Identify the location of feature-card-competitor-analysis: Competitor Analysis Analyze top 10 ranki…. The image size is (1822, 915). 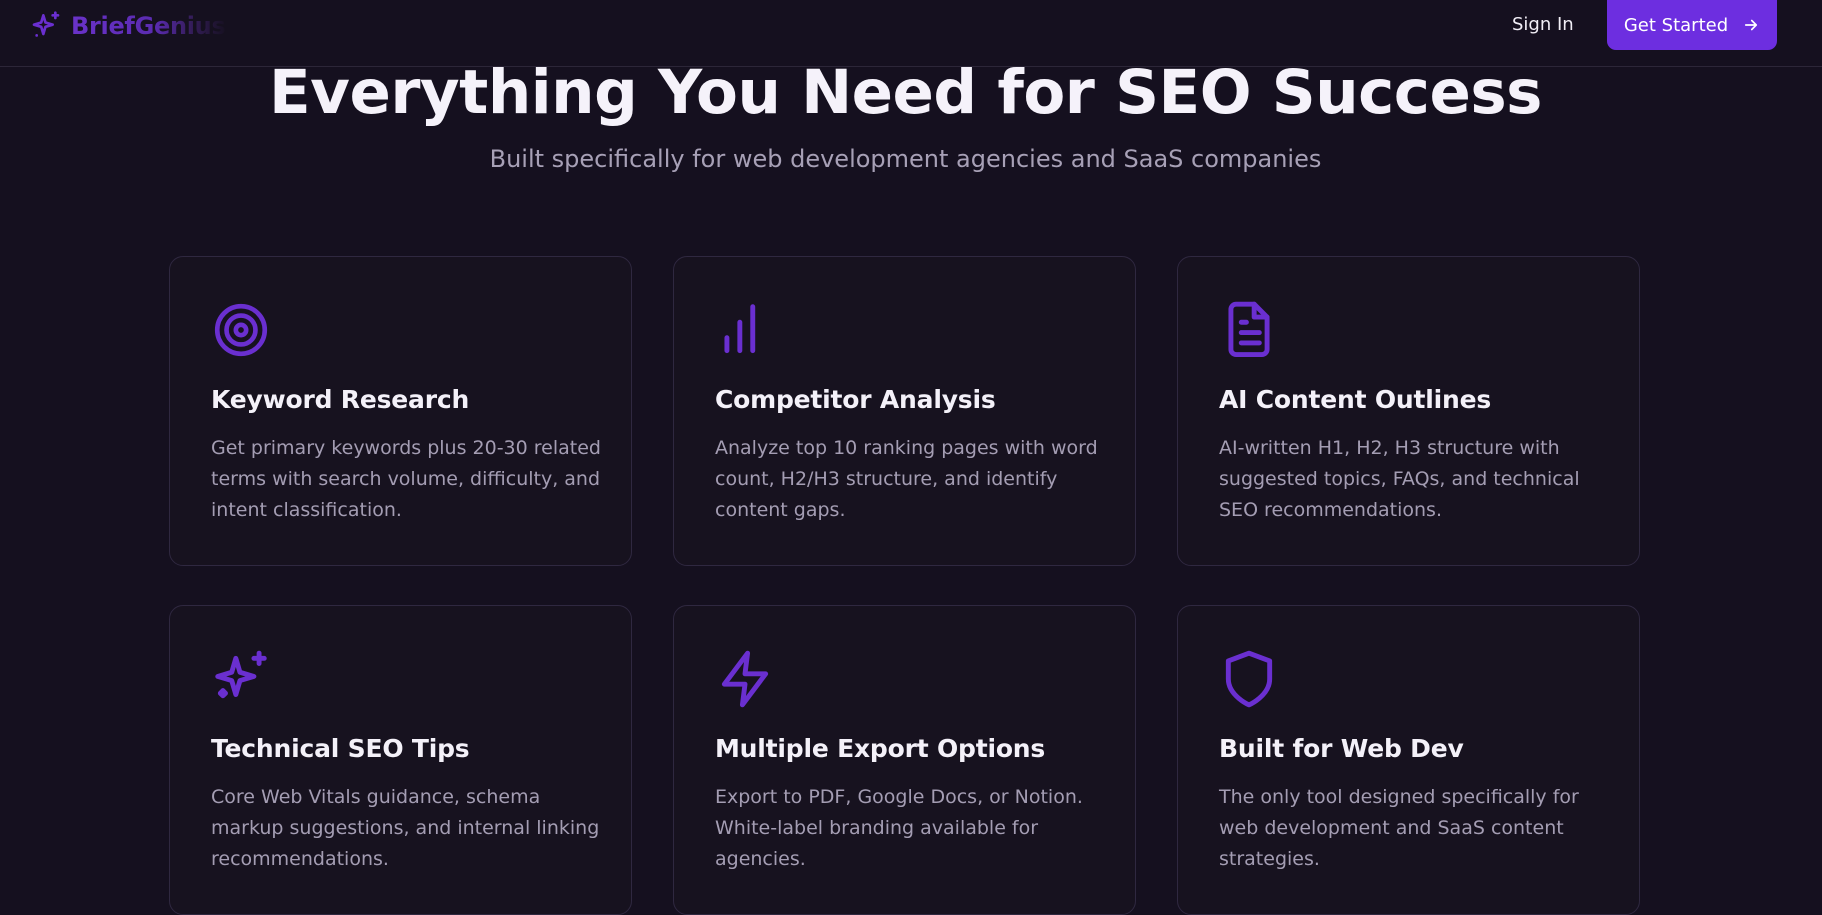
(904, 411).